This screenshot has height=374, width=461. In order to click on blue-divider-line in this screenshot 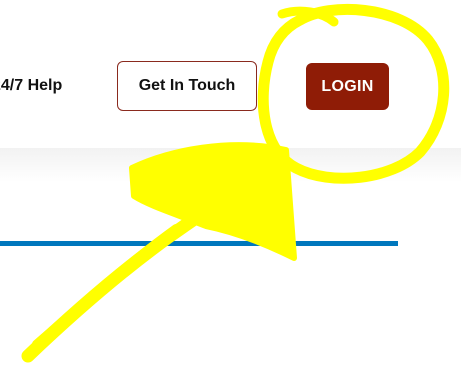, I will do `click(199, 243)`.